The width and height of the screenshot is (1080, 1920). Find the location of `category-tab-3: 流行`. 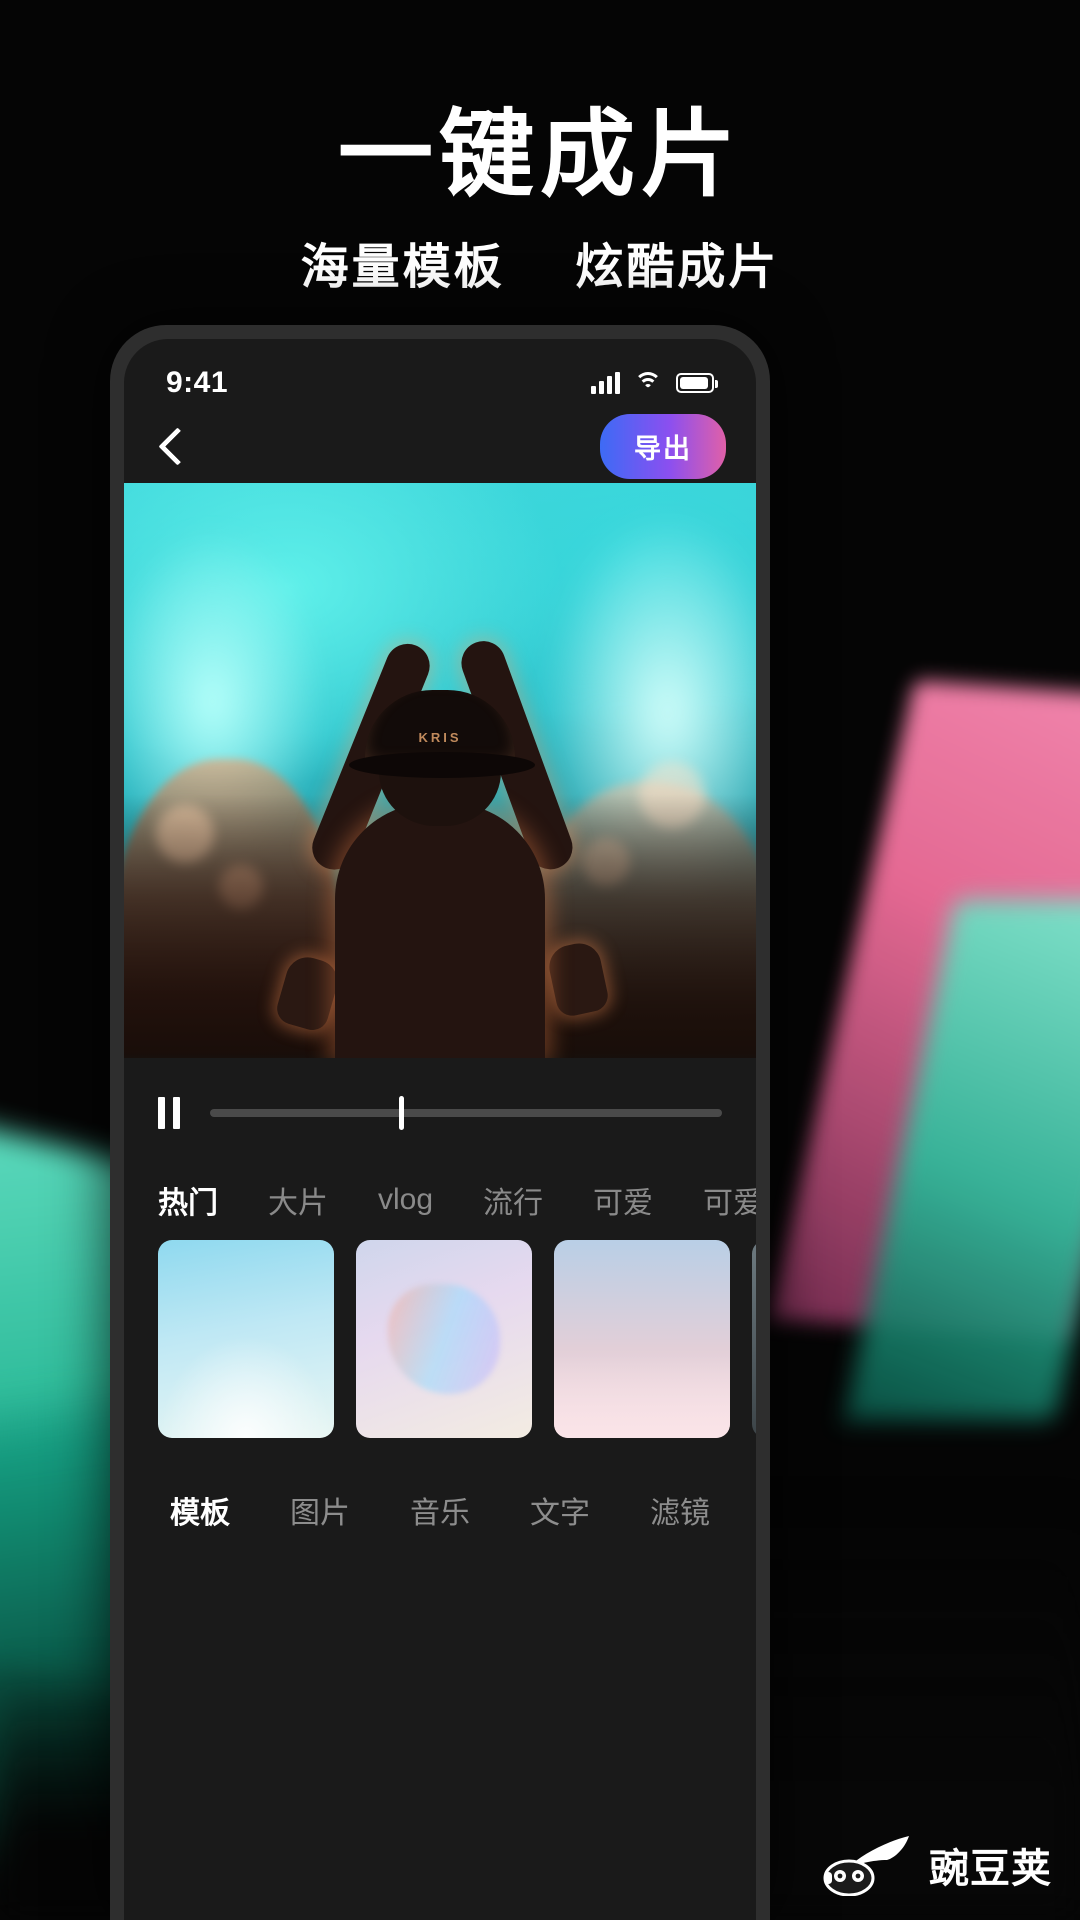

category-tab-3: 流行 is located at coordinates (513, 1200).